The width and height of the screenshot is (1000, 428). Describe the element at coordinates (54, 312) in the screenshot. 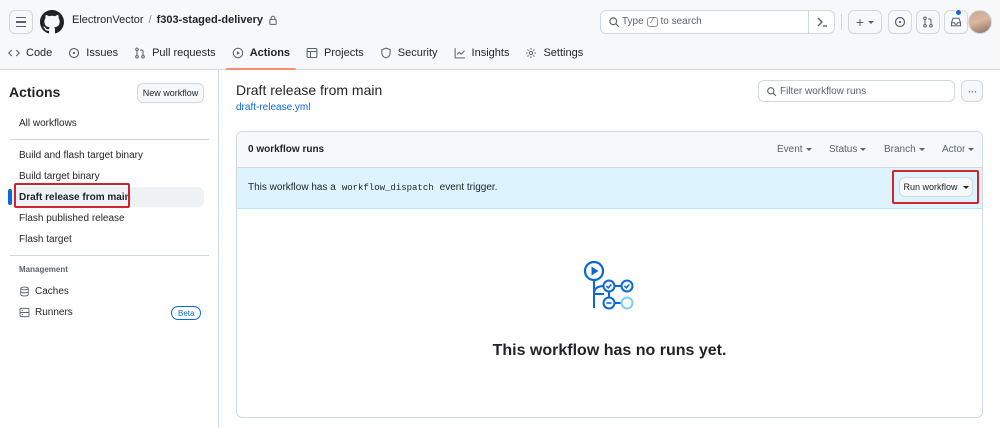

I see `runners-label: Runners` at that location.